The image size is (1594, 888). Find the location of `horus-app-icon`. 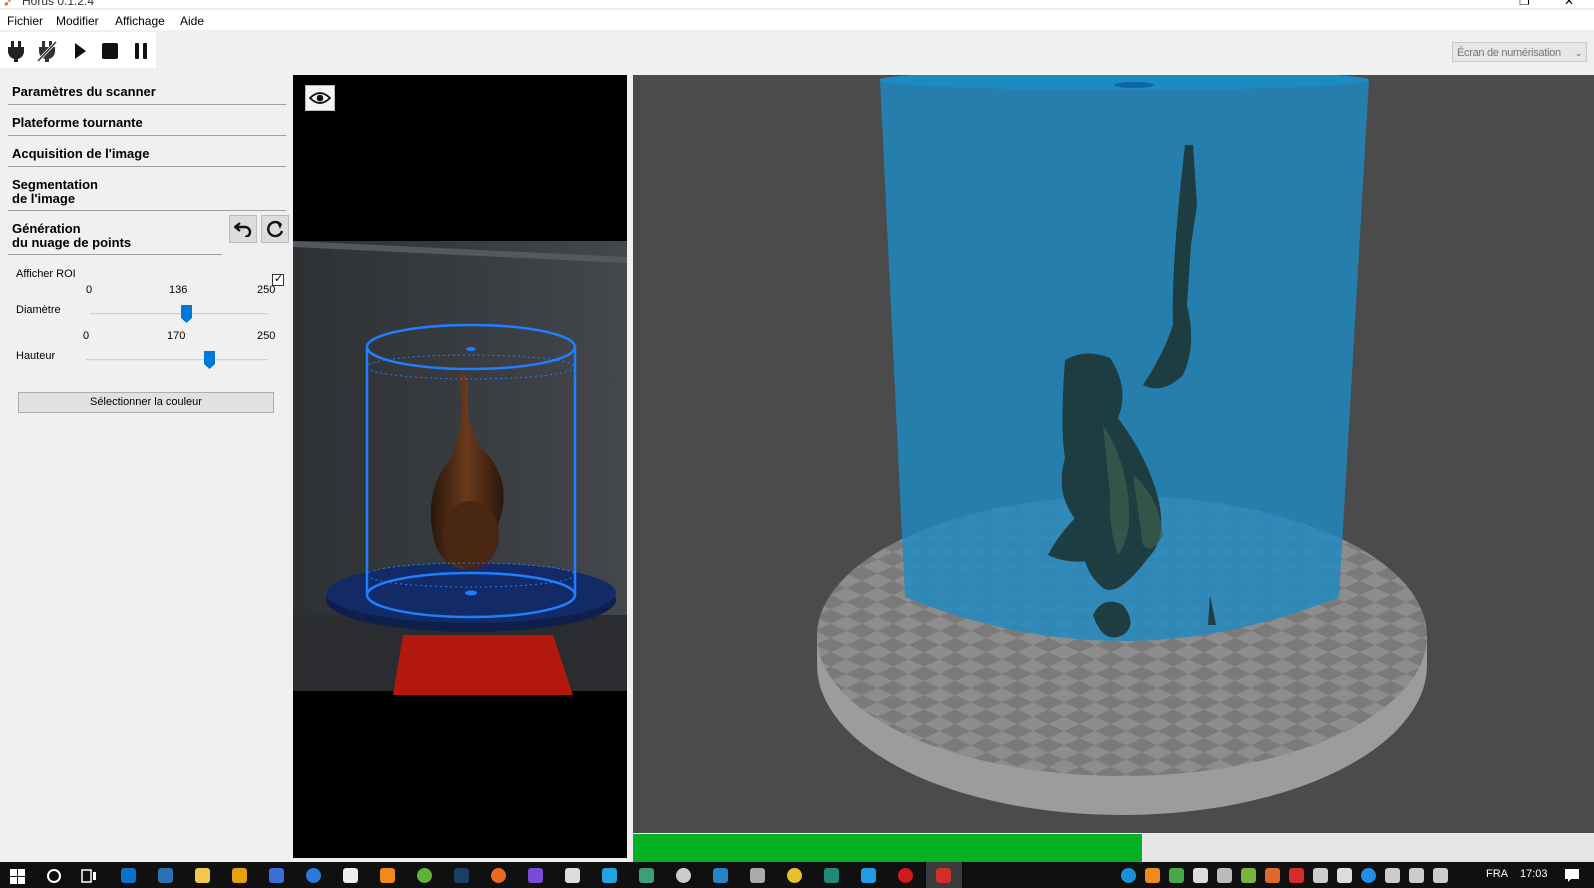

horus-app-icon is located at coordinates (943, 875).